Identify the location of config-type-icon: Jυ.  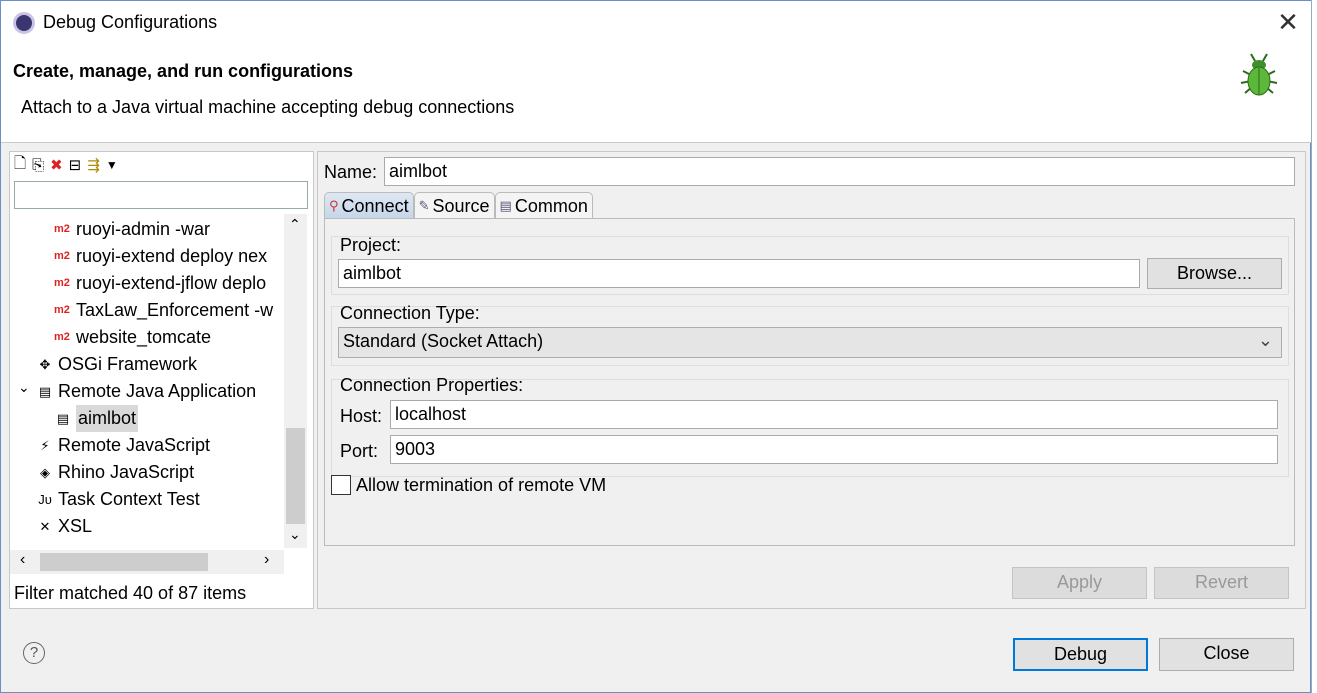
(45, 499).